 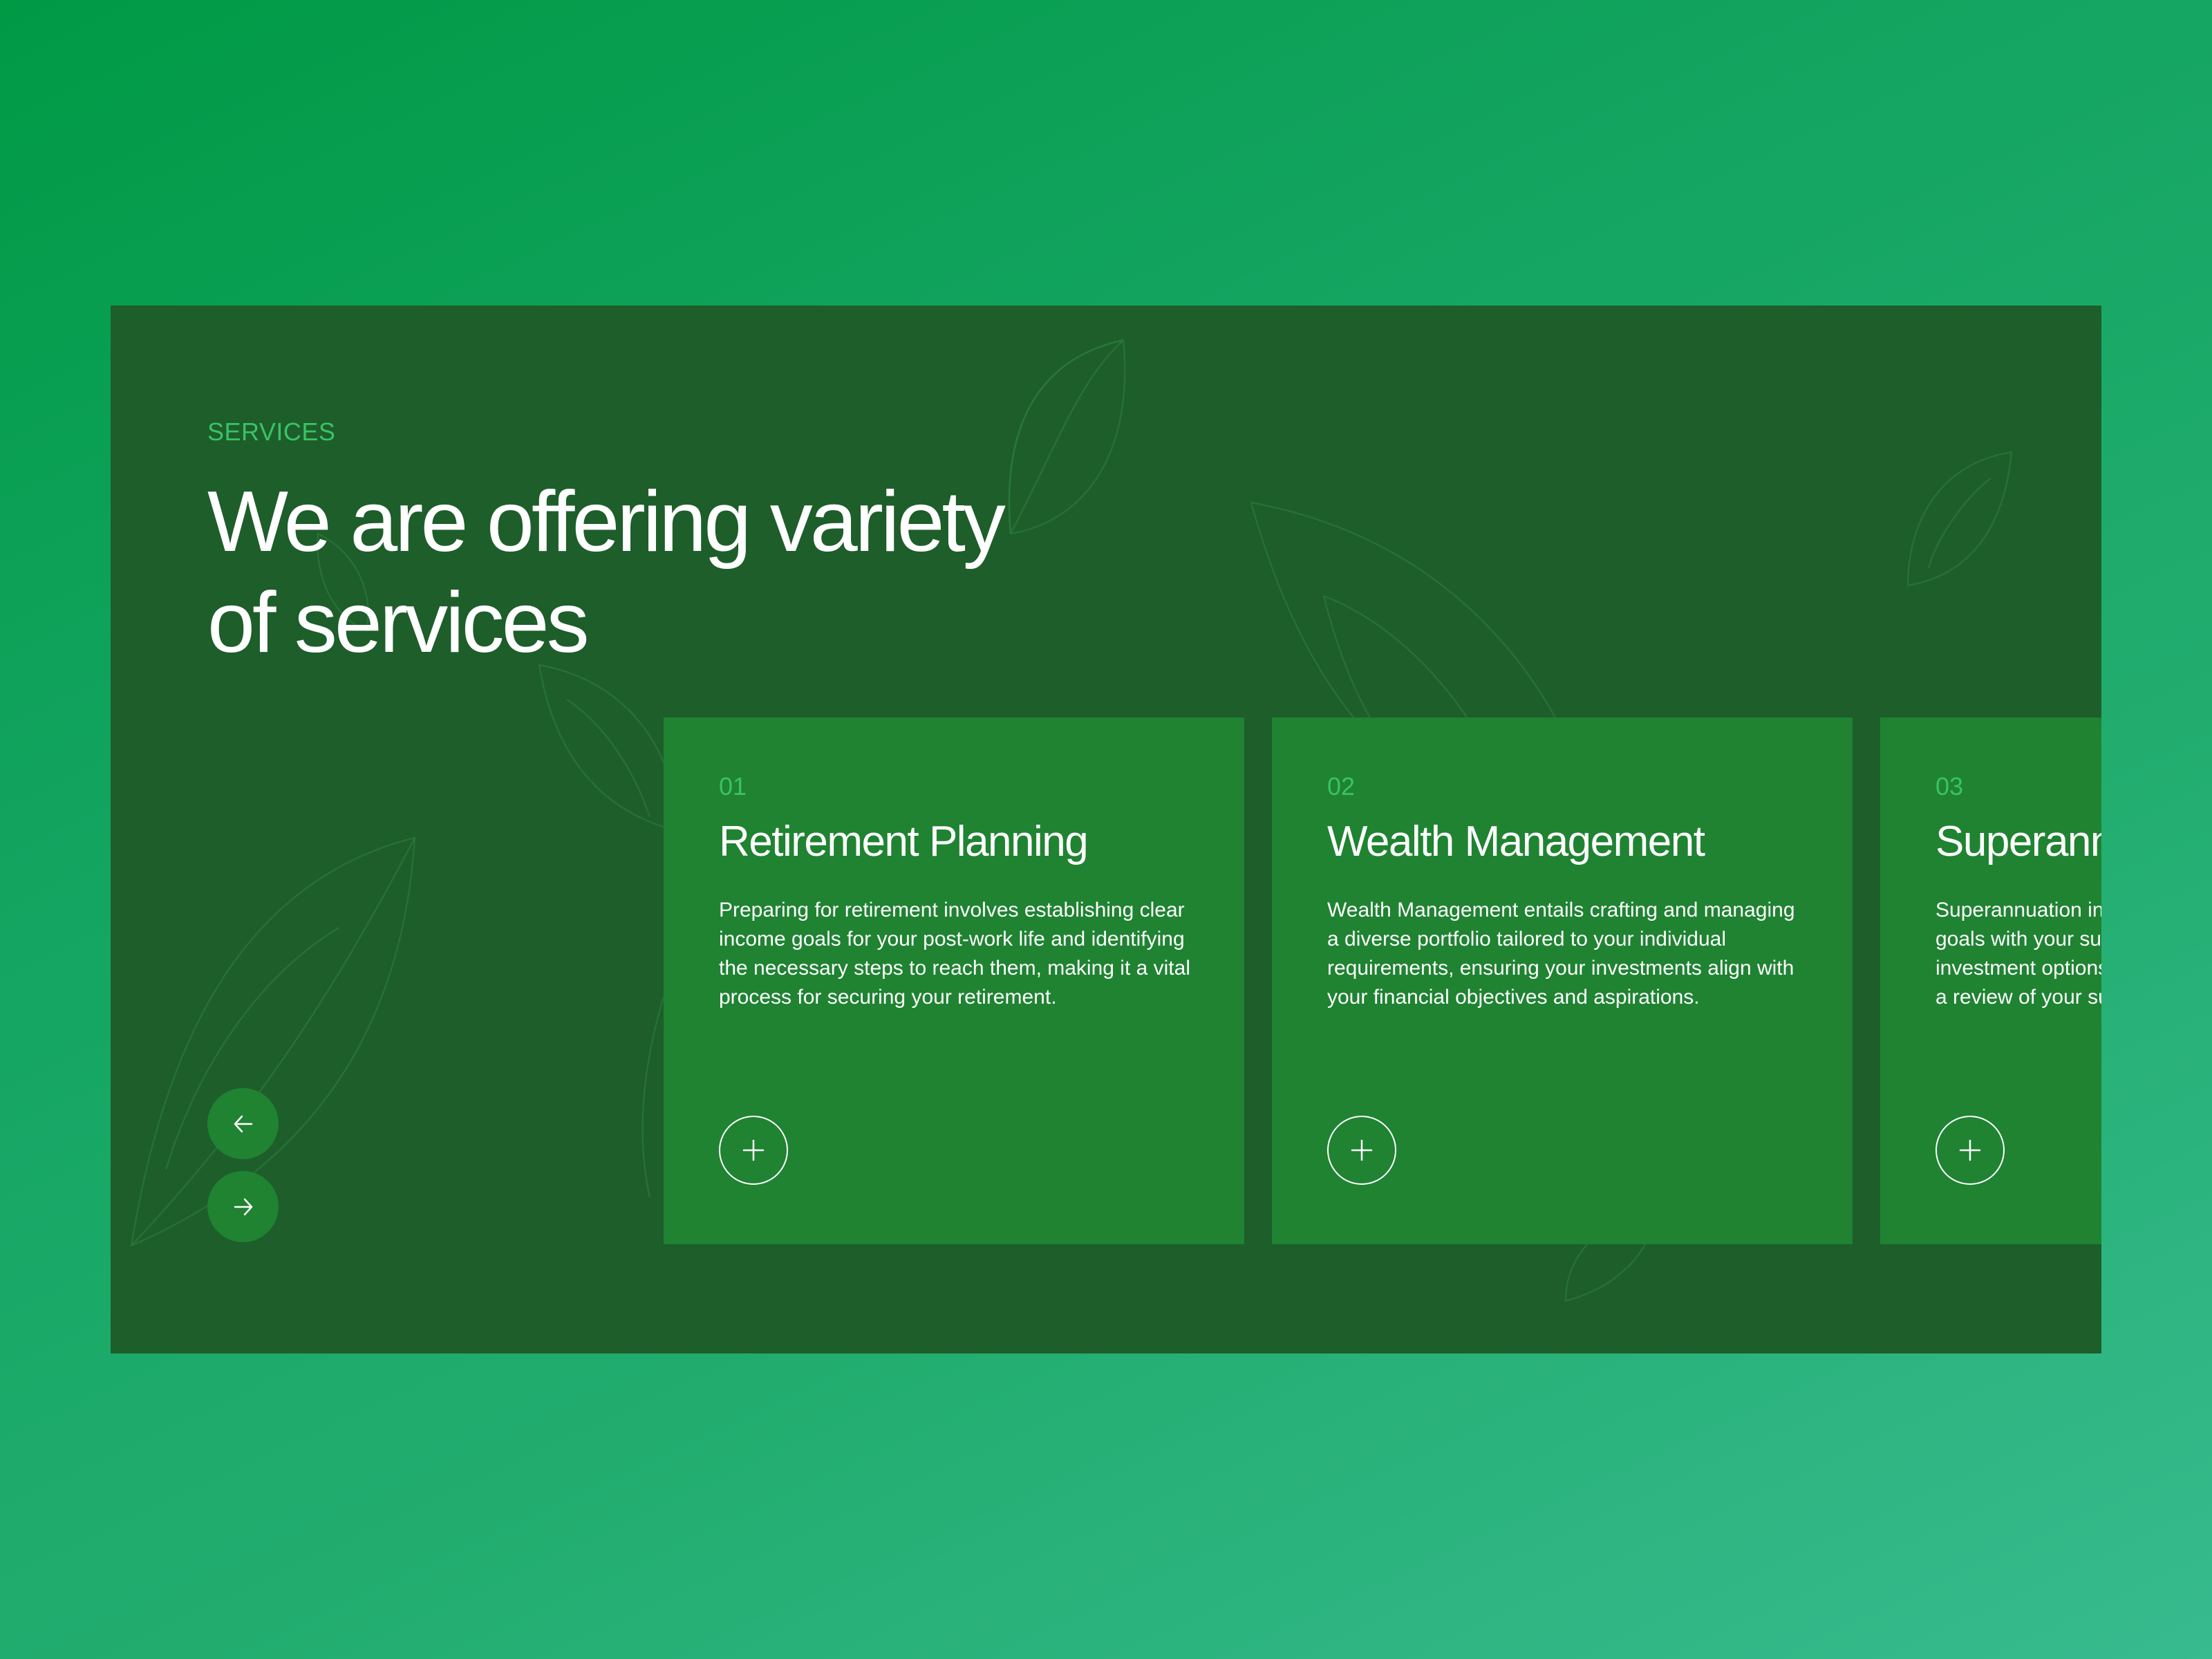 I want to click on arrow-right-icon, so click(x=243, y=1206).